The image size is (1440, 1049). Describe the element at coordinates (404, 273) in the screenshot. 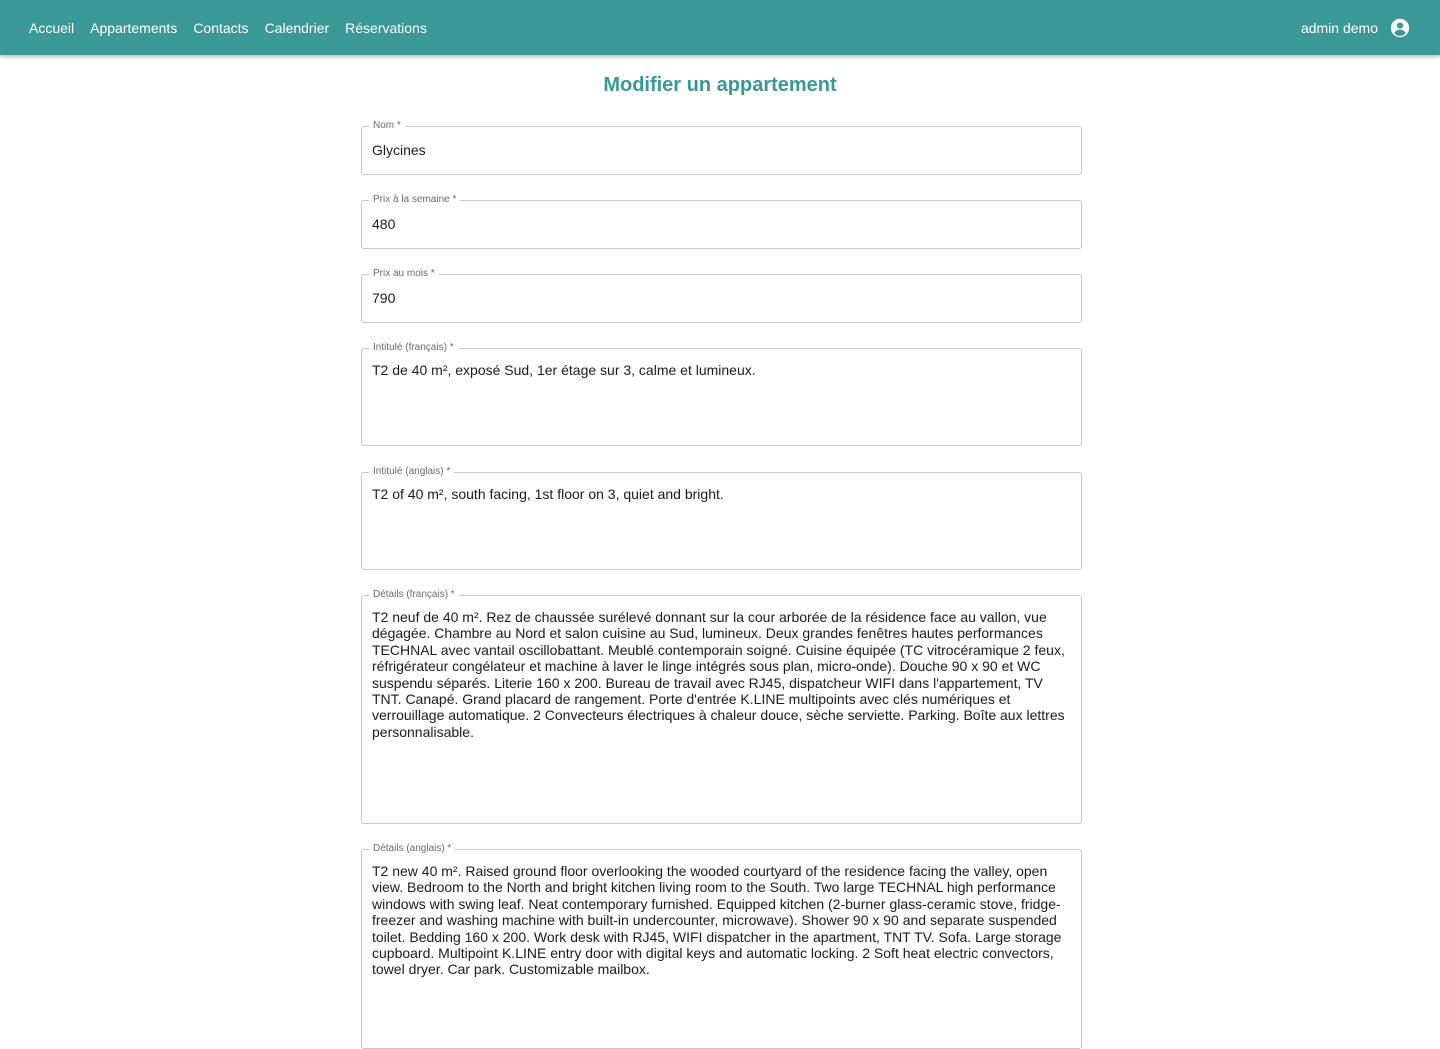

I see `field-prix-mois-label: Prix au mois *` at that location.